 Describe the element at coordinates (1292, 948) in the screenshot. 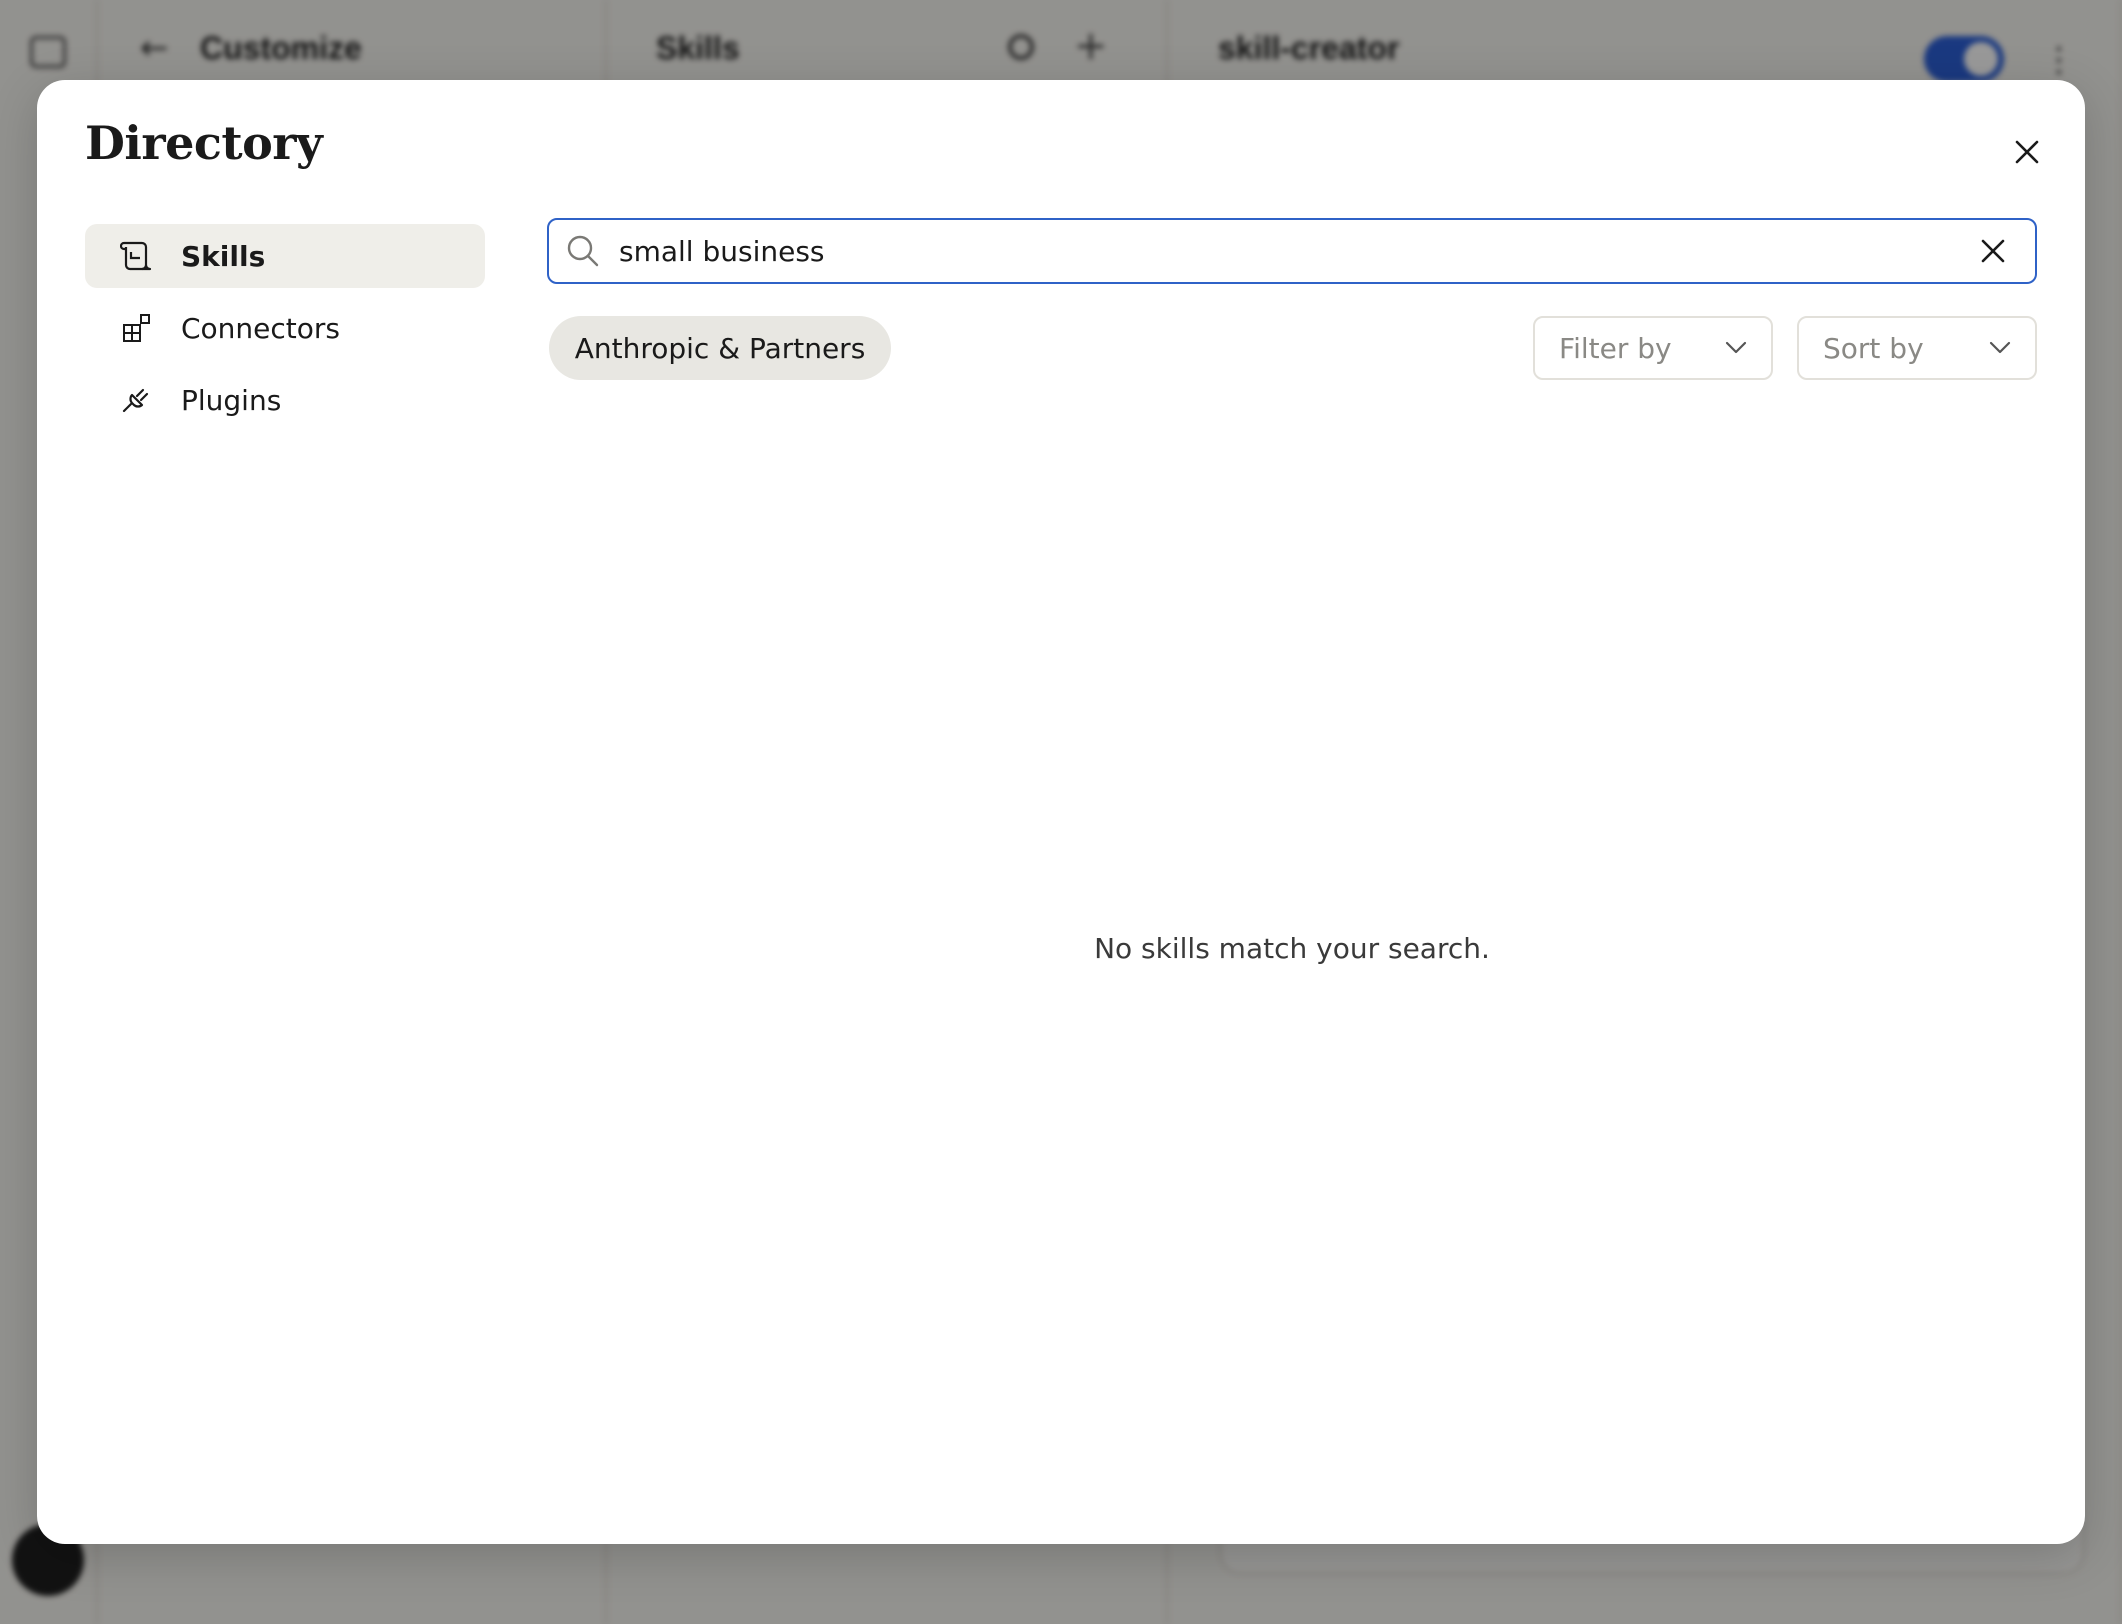

I see `empty-state-message: No skills match your search.` at that location.